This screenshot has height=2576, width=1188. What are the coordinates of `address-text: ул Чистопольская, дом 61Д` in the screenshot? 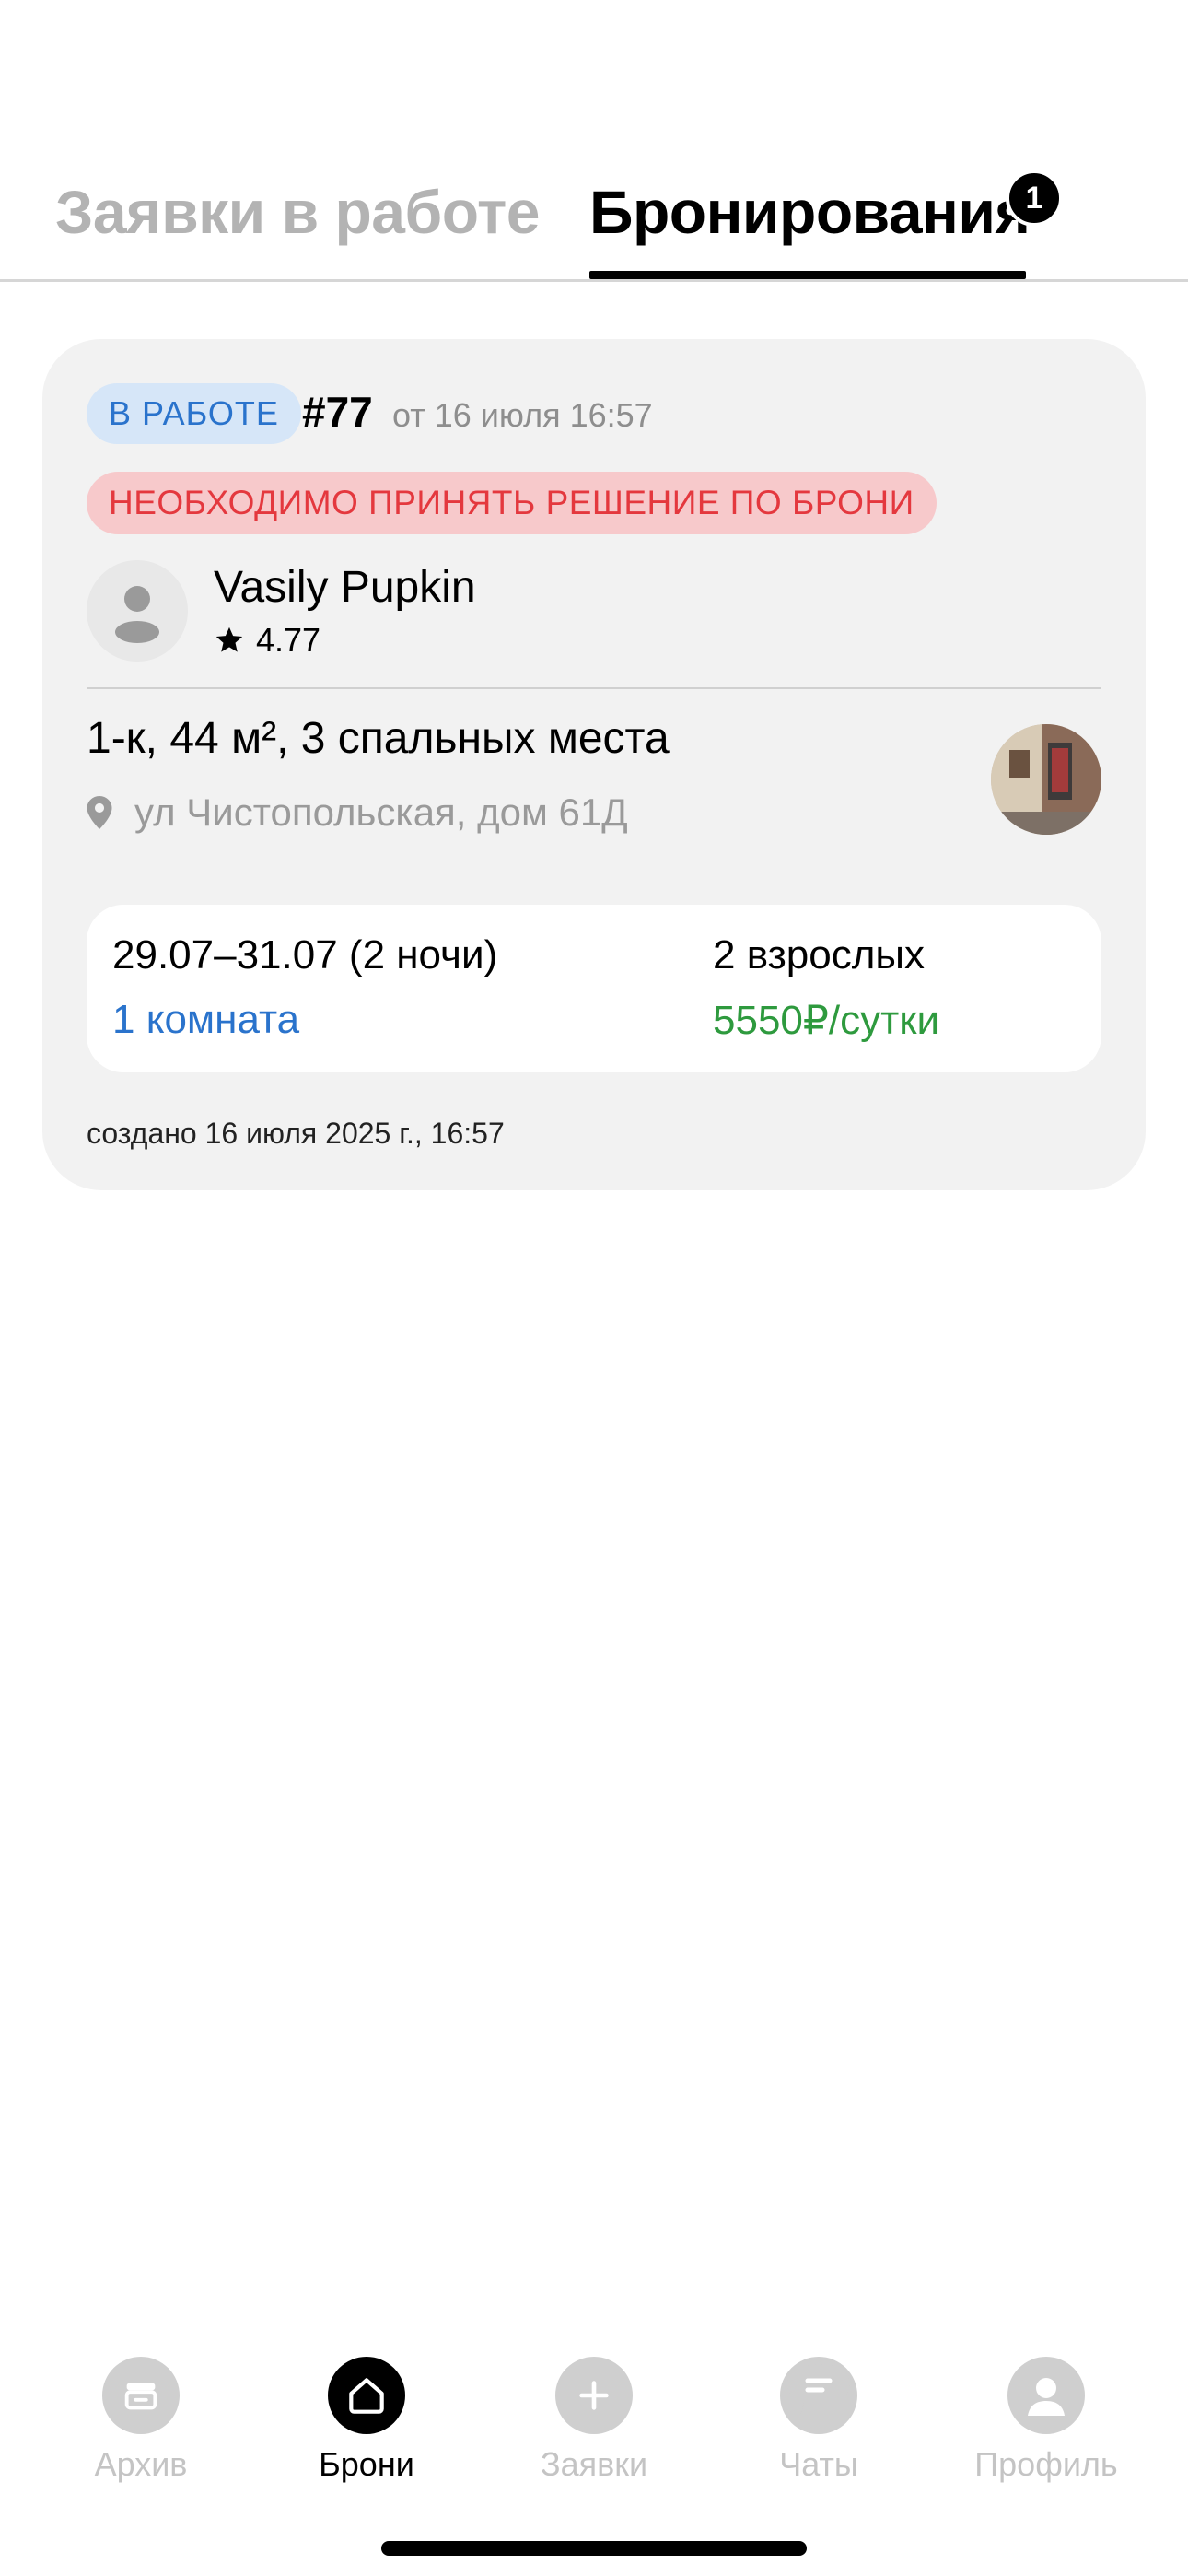 It's located at (381, 812).